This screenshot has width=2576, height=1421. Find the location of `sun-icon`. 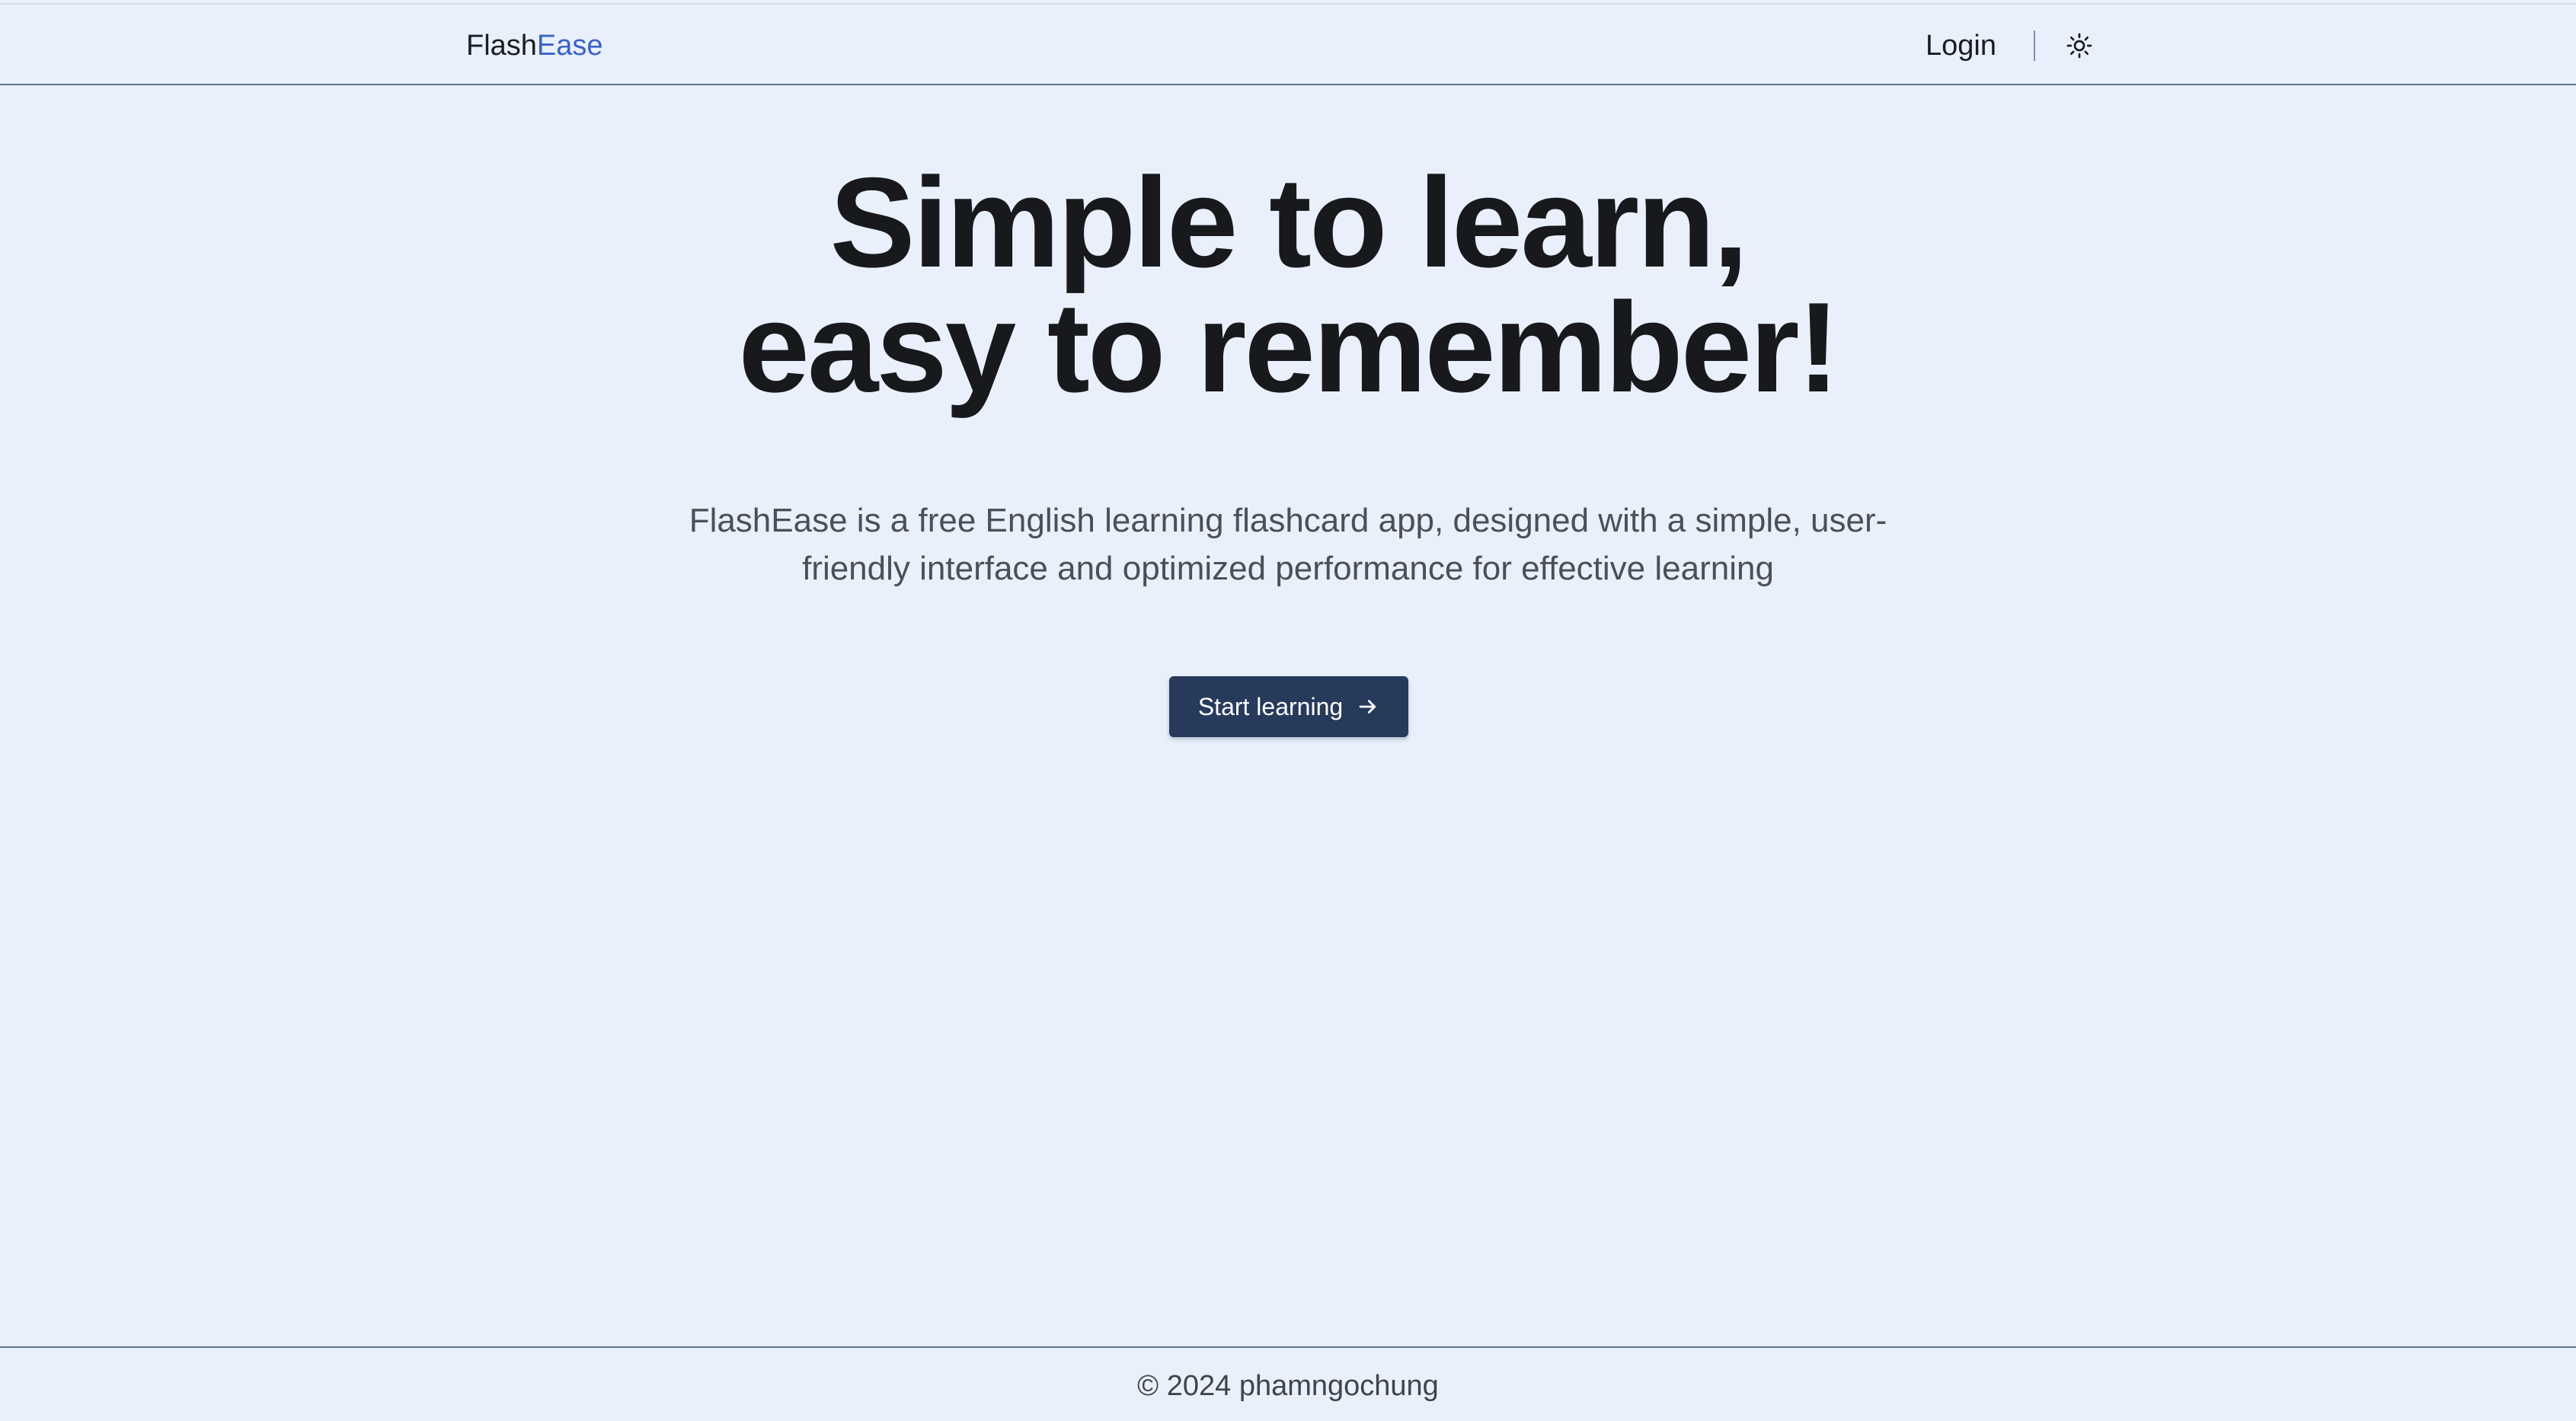

sun-icon is located at coordinates (2079, 46).